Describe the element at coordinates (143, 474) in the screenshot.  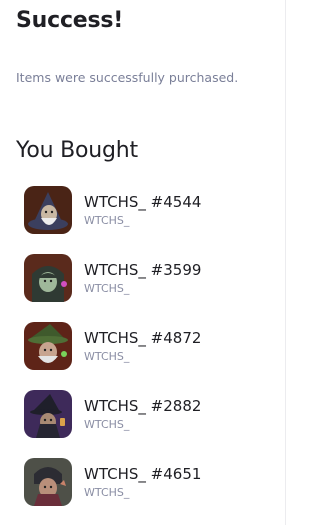
I see `item-name: WTCHS_ #4651` at that location.